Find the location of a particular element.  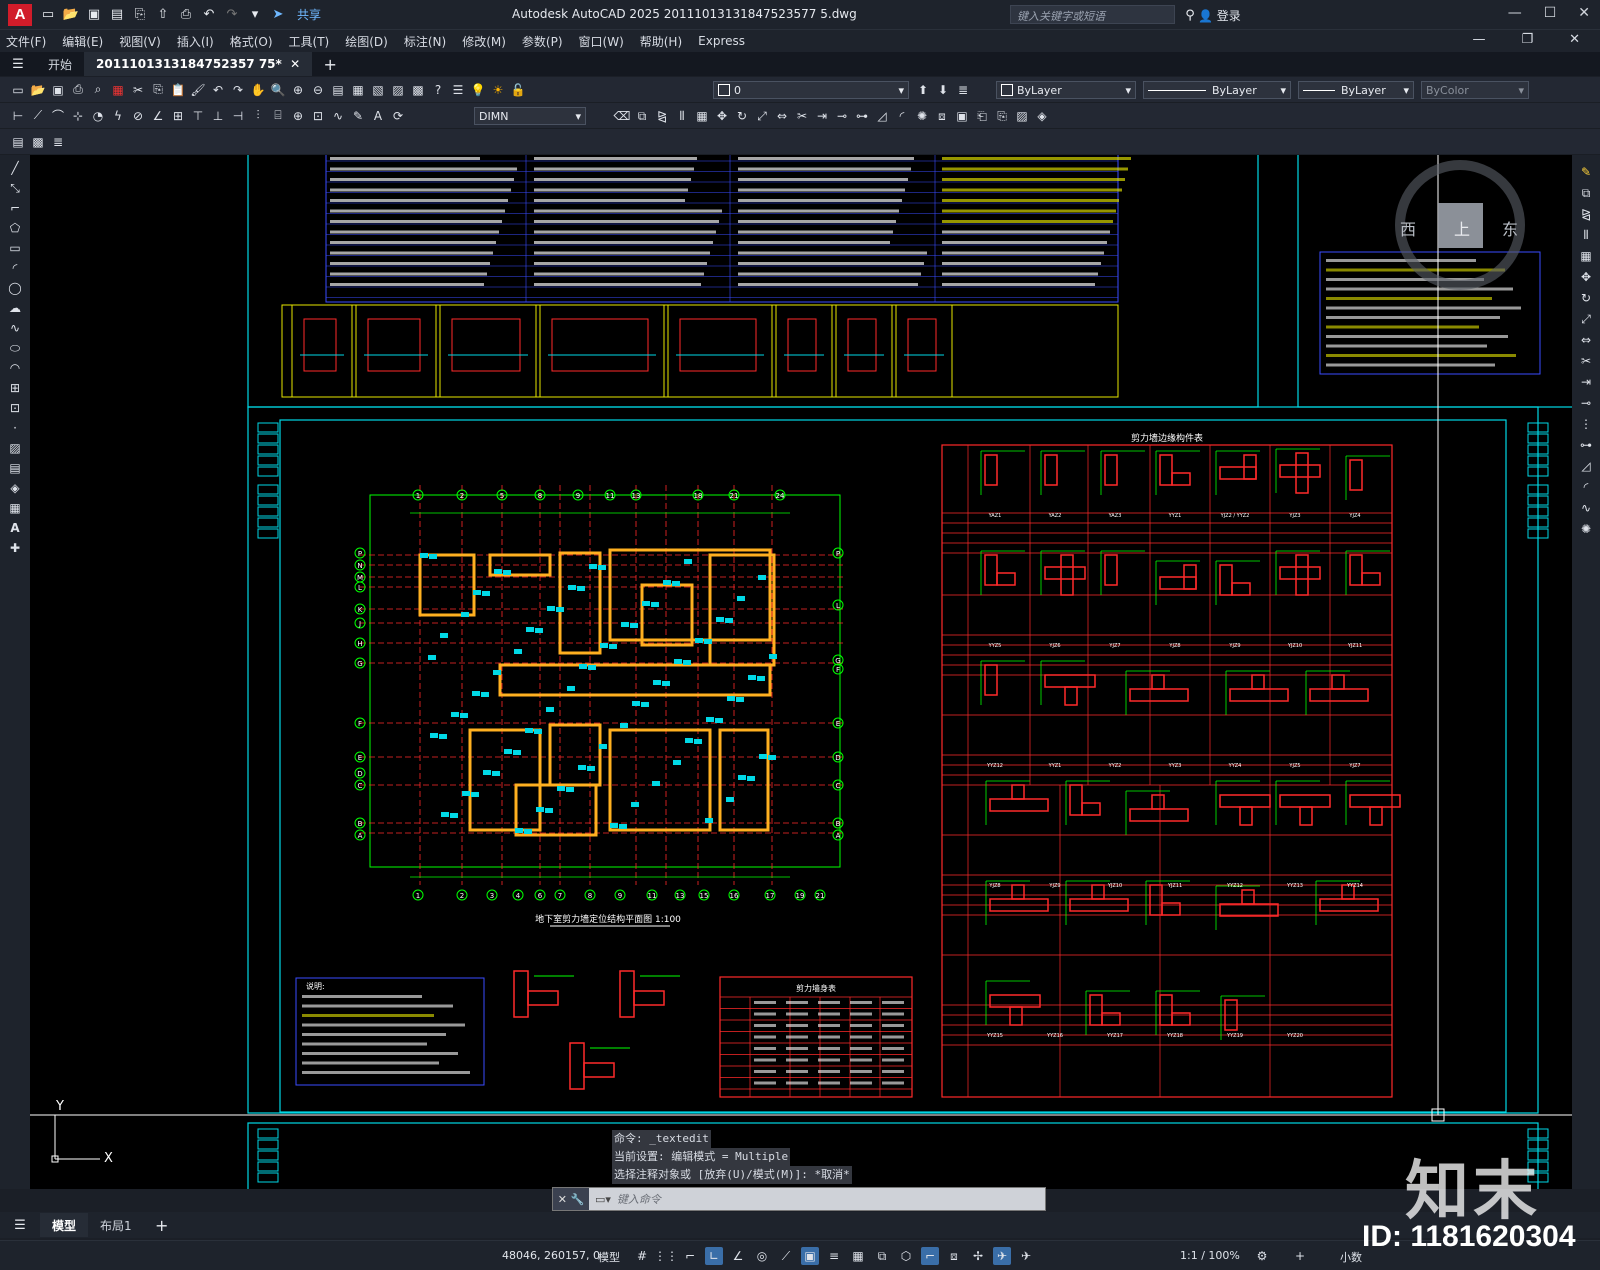

viewcube-east-label: 东 is located at coordinates (1510, 229).